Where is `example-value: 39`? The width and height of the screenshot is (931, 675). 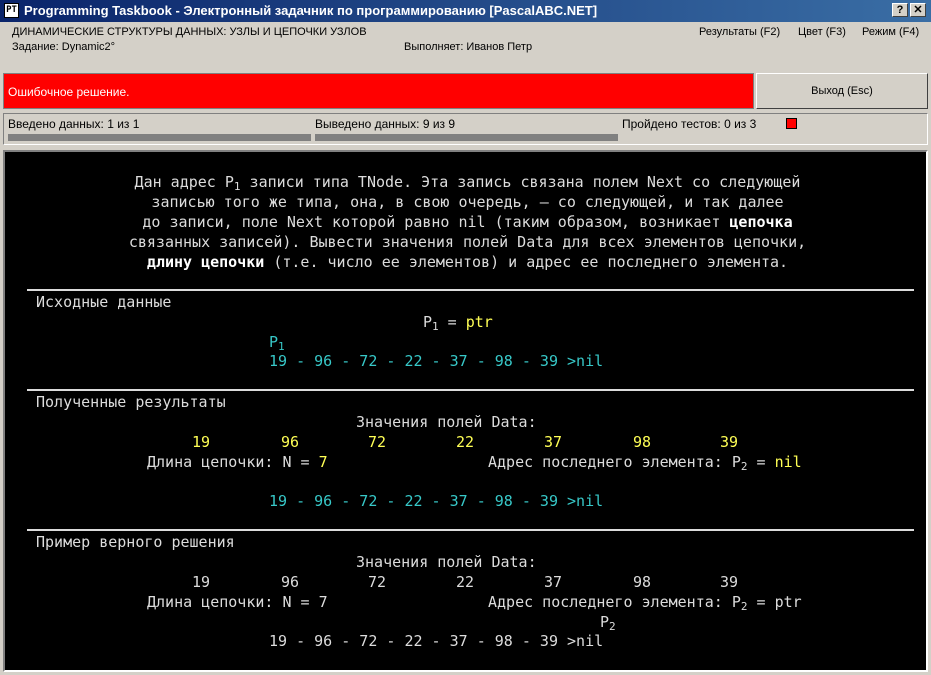
example-value: 39 is located at coordinates (729, 582).